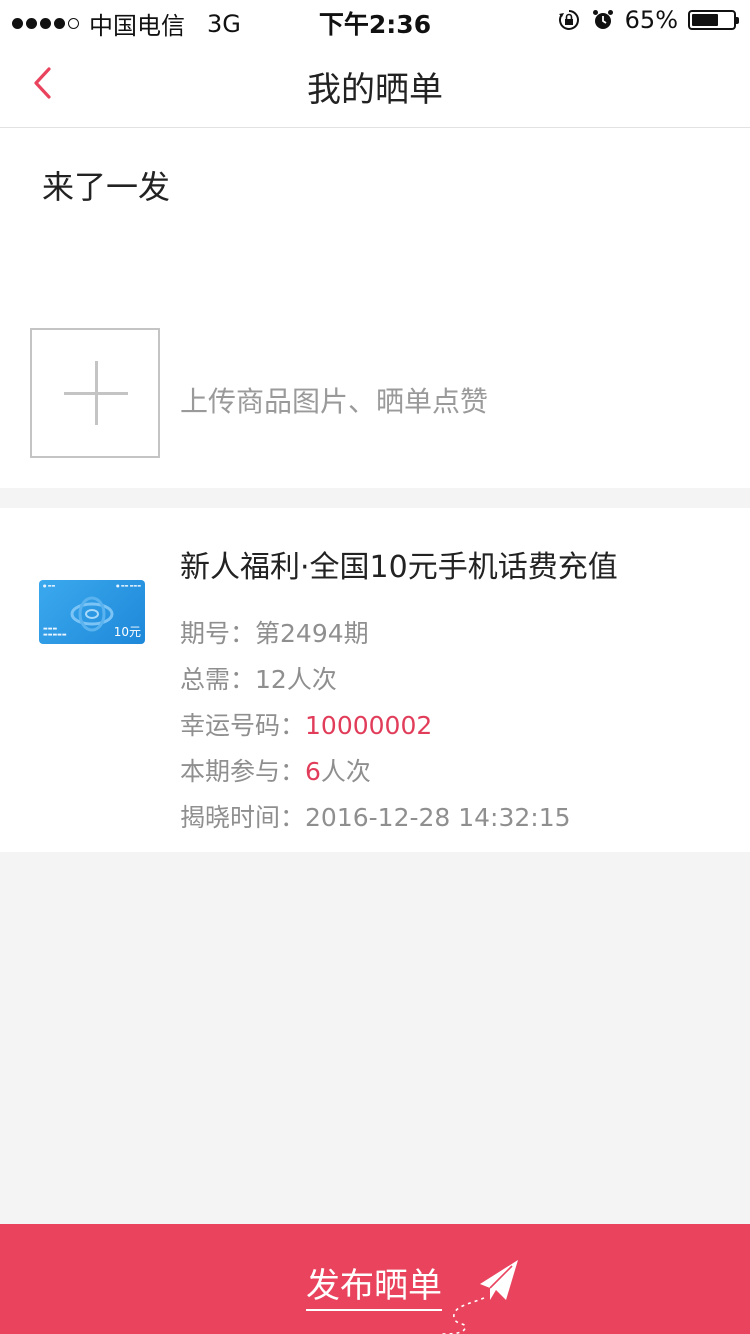  I want to click on status-right: 65%, so click(648, 20).